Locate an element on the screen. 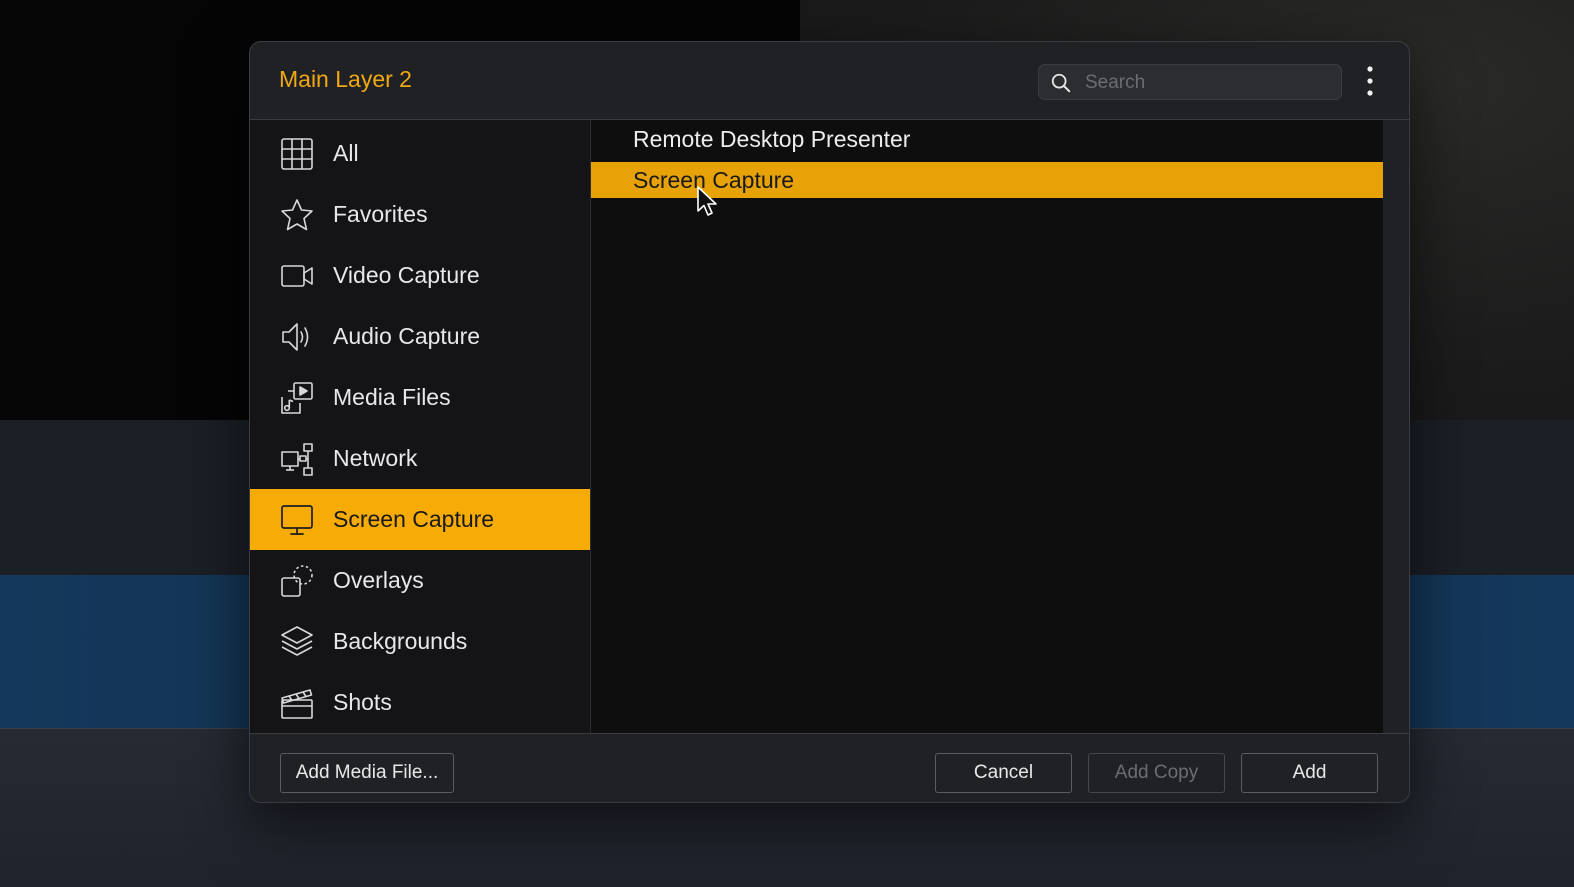 The width and height of the screenshot is (1574, 887). search-box is located at coordinates (1190, 82).